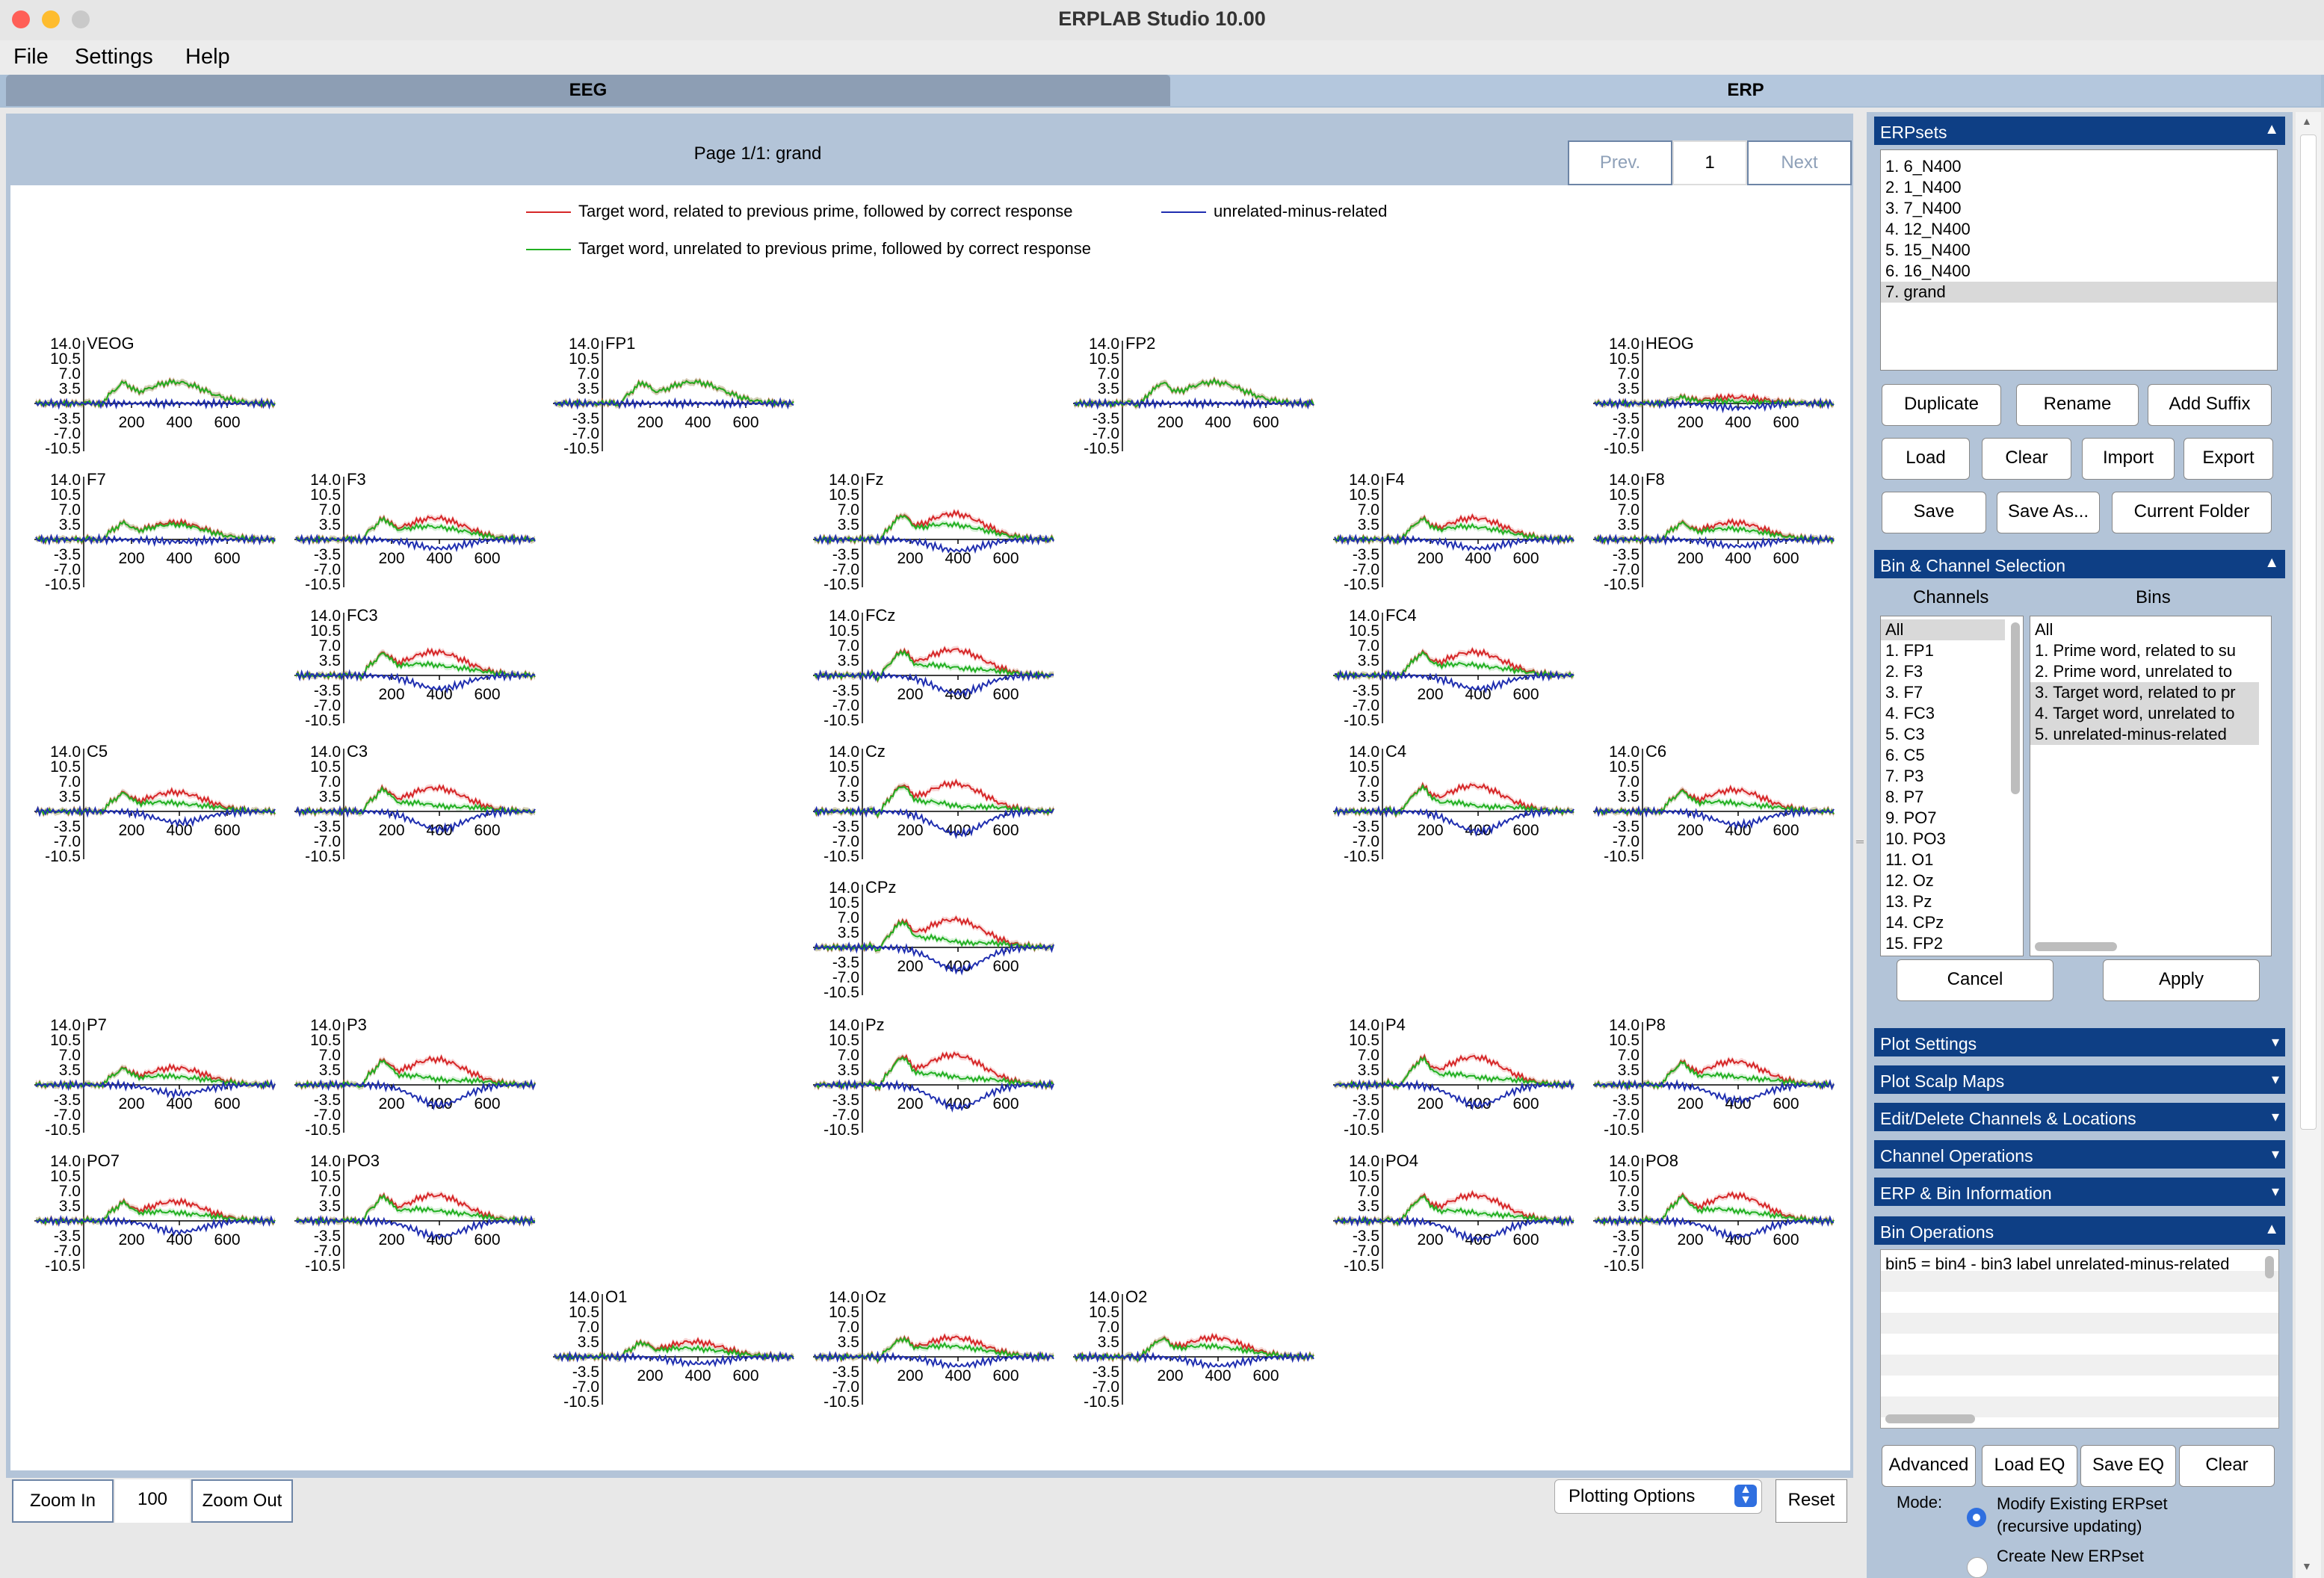 This screenshot has width=2324, height=1578. What do you see at coordinates (2029, 1466) in the screenshot?
I see `load-eq-button: Load EQ` at bounding box center [2029, 1466].